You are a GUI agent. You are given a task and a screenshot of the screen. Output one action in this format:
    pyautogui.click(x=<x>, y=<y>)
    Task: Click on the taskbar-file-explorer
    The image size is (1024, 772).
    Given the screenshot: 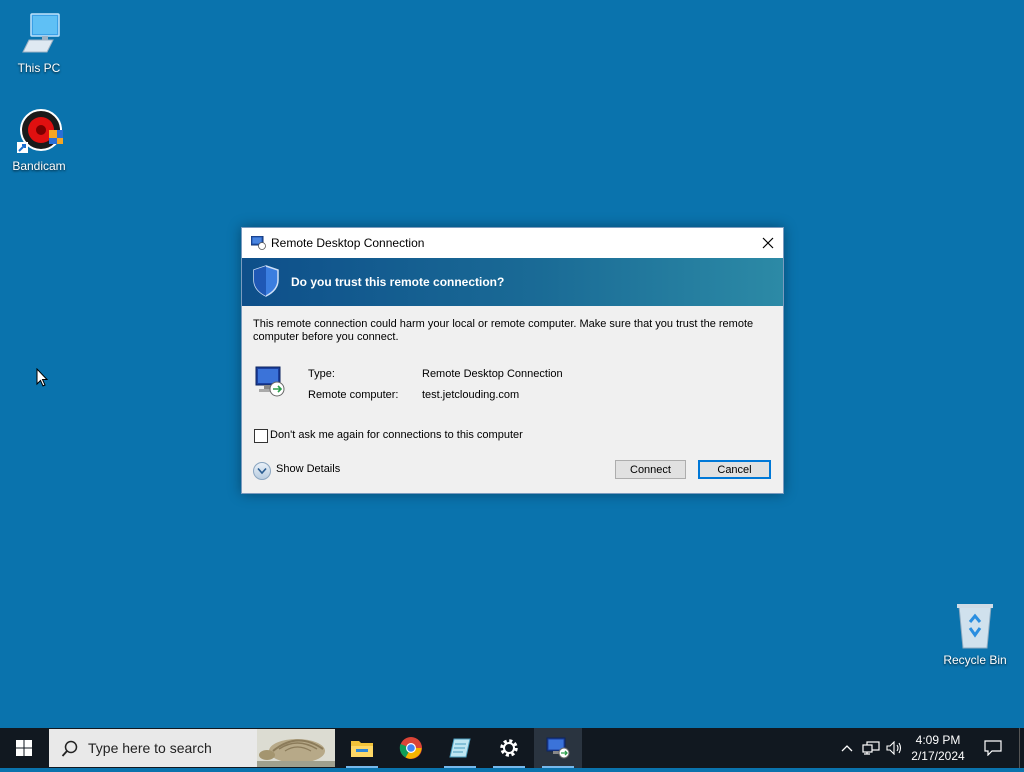 What is the action you would take?
    pyautogui.click(x=362, y=748)
    